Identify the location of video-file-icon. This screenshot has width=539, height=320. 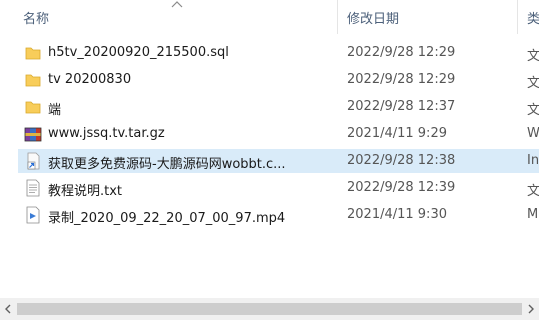
(33, 215).